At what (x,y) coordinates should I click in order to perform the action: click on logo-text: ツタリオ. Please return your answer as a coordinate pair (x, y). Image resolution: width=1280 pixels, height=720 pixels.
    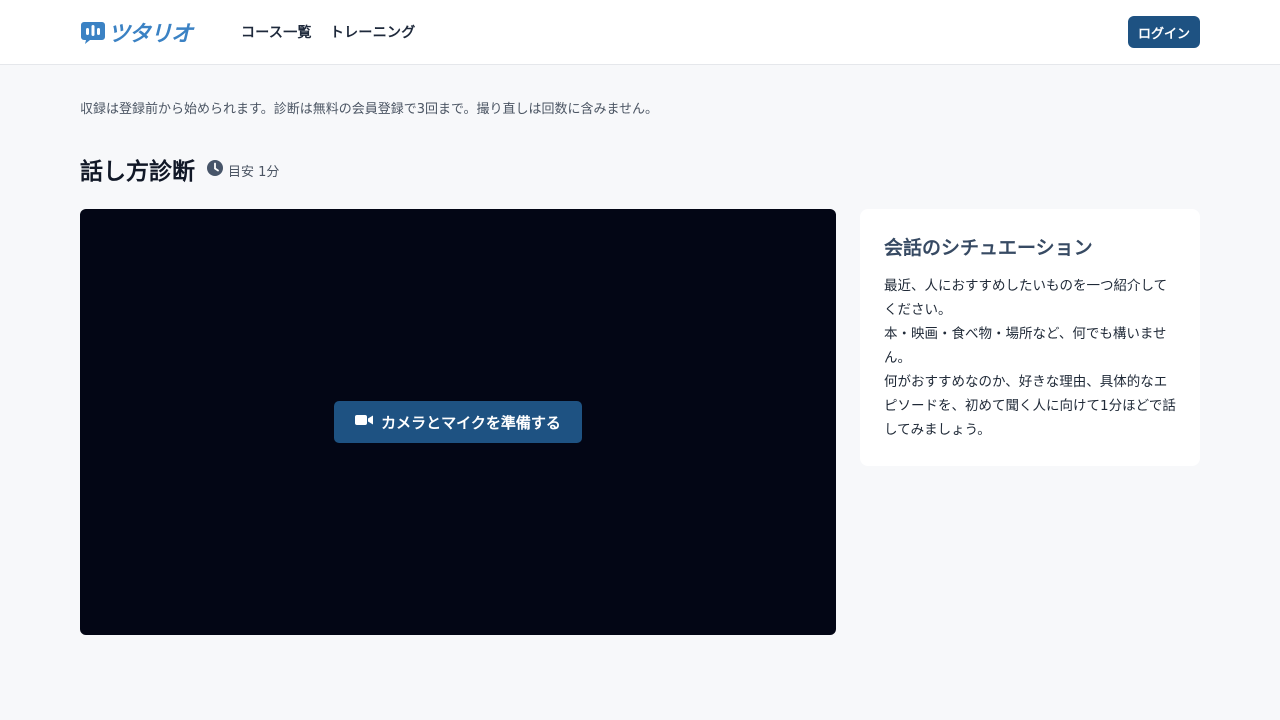
    Looking at the image, I should click on (150, 34).